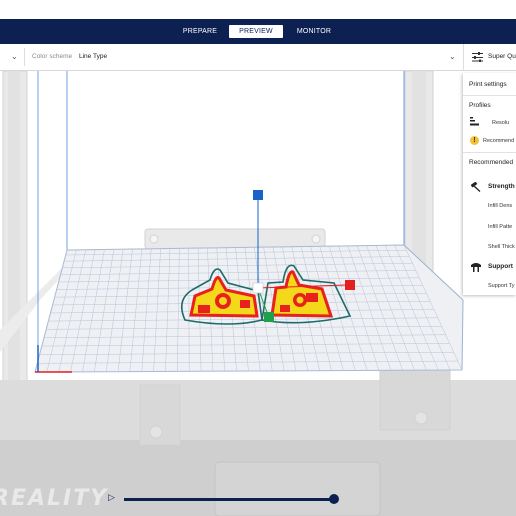 This screenshot has height=516, width=516. What do you see at coordinates (93, 56) in the screenshot?
I see `color-scheme-dropdown: Line Type` at bounding box center [93, 56].